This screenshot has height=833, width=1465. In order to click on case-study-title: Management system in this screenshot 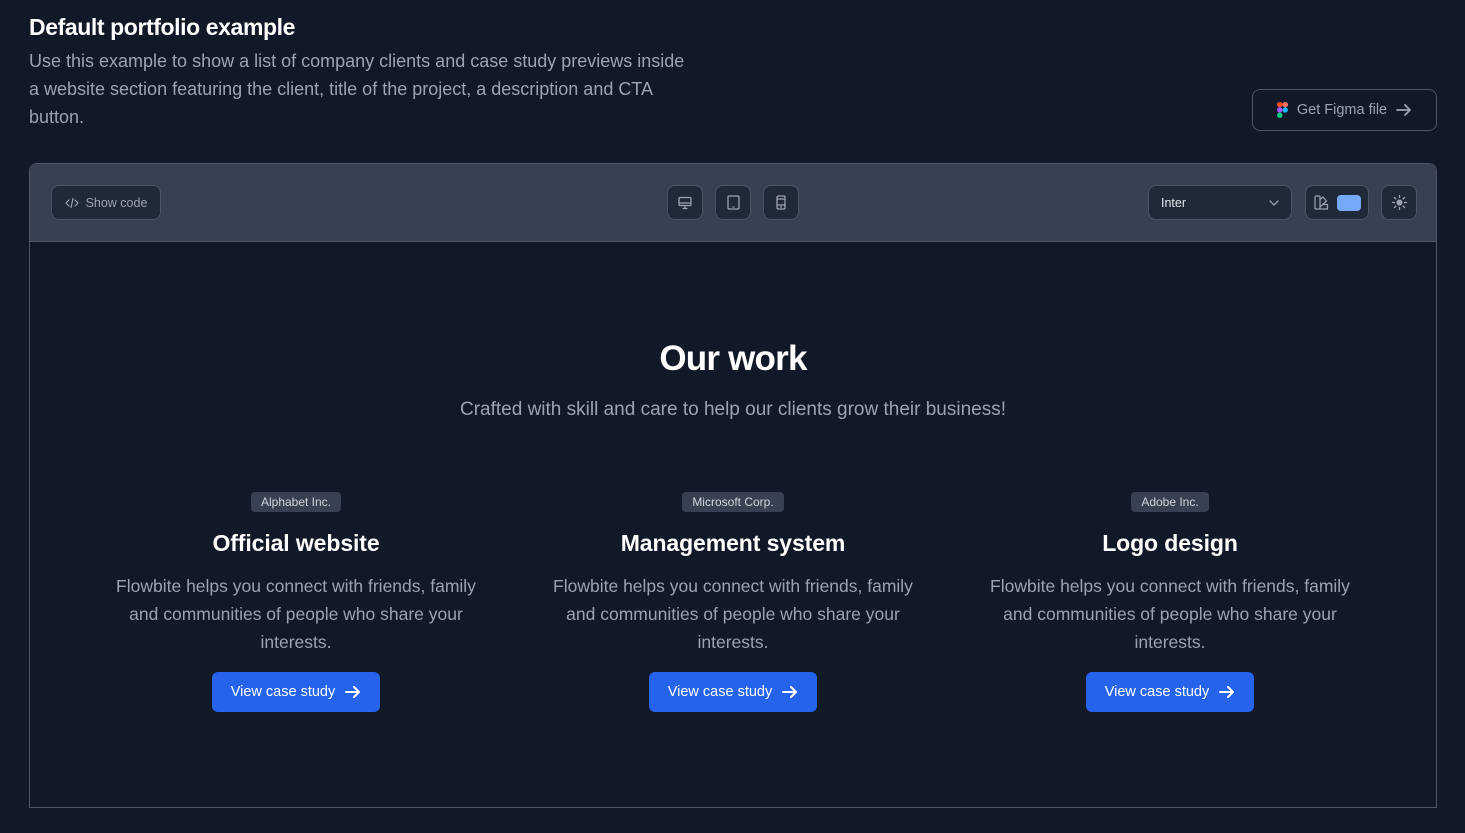, I will do `click(733, 543)`.